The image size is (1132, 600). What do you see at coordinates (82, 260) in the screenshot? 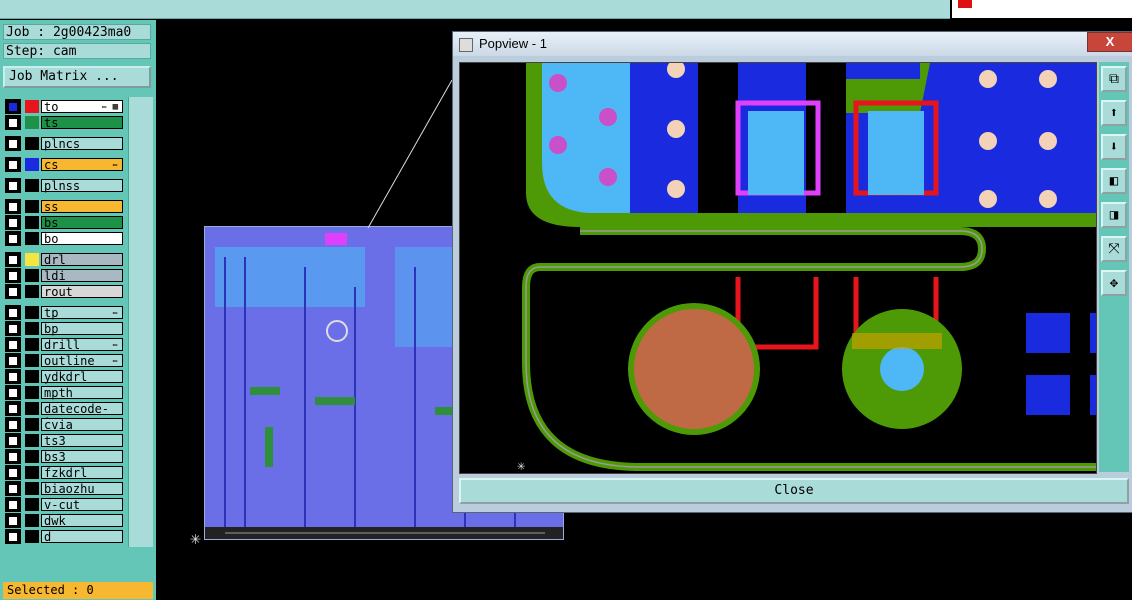
I see `layer-name: drl` at bounding box center [82, 260].